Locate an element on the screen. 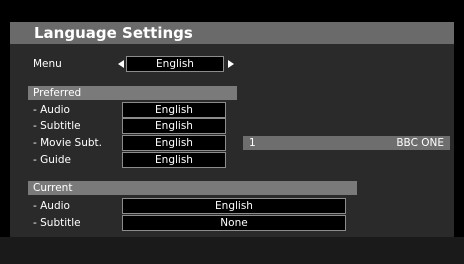 The height and width of the screenshot is (264, 464). preferred-audio-label: - Audio is located at coordinates (51, 110).